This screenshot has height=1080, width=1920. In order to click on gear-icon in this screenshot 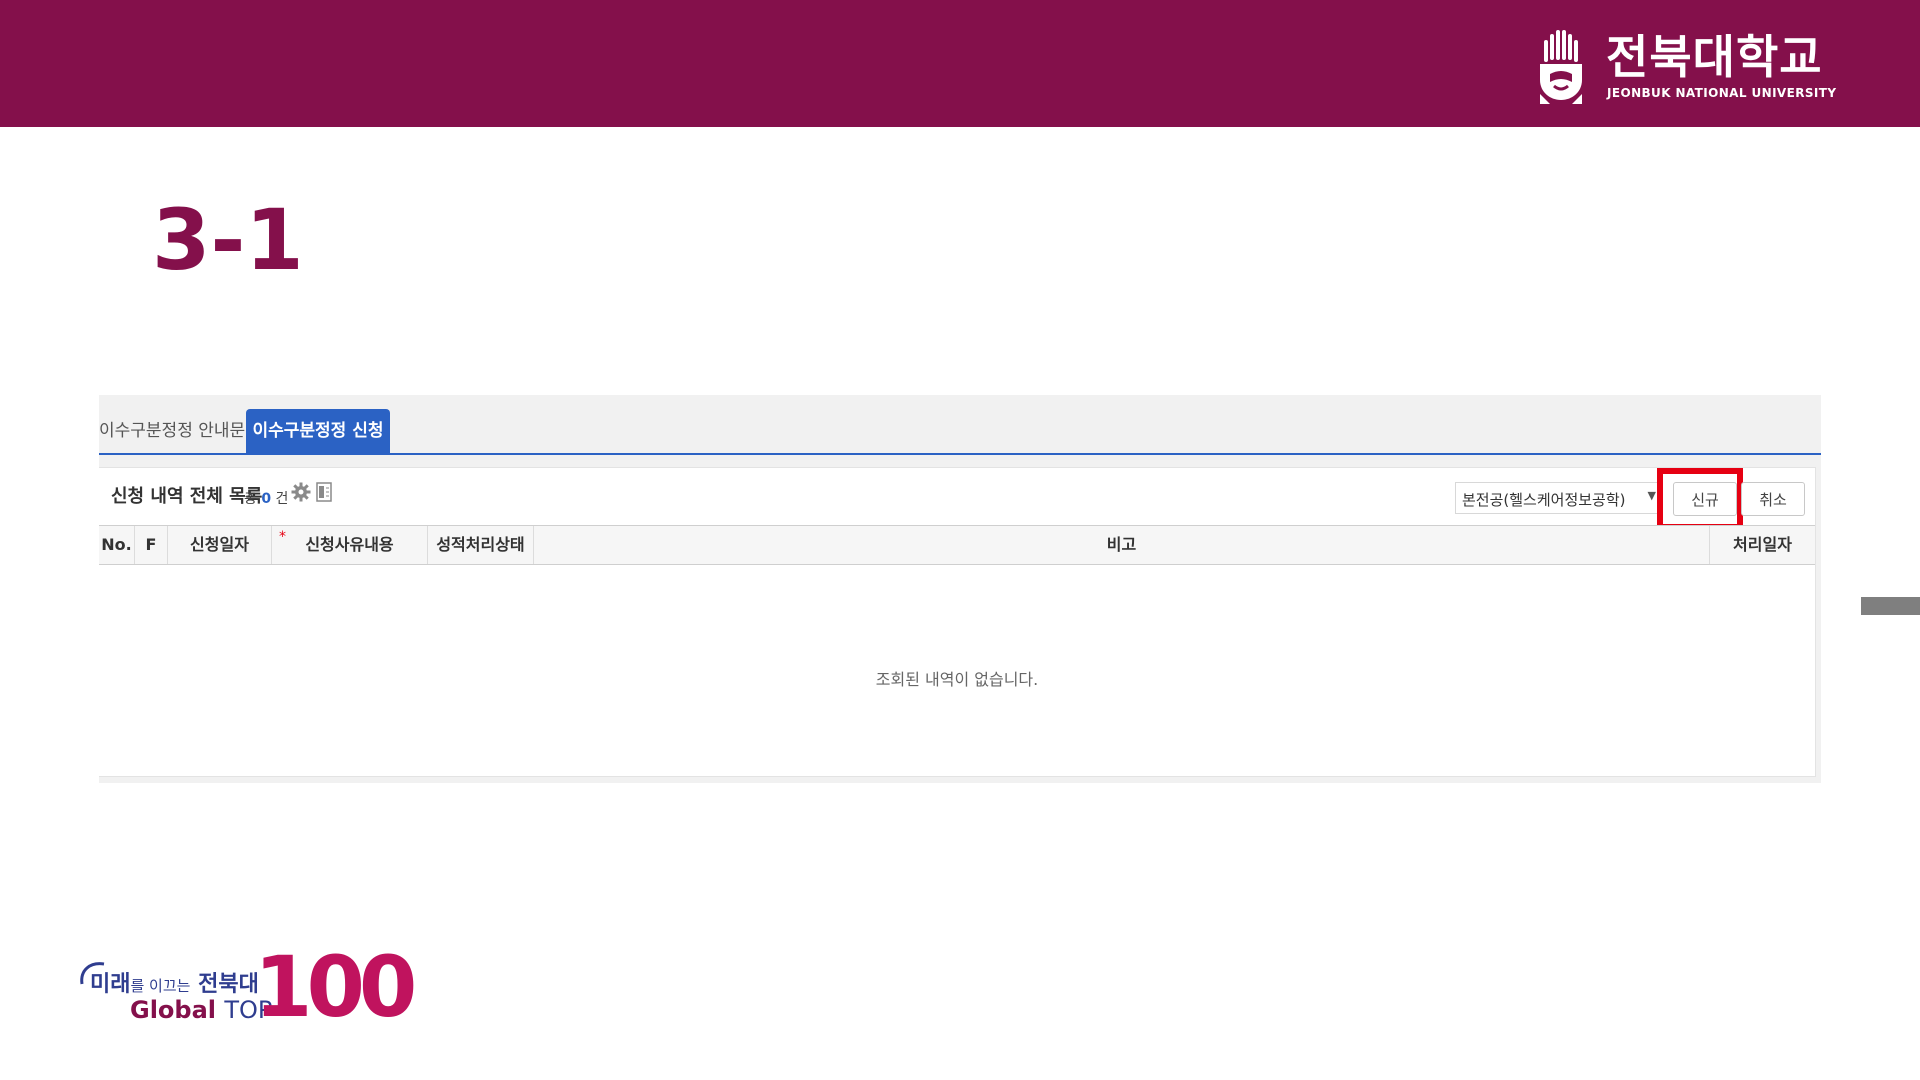, I will do `click(301, 492)`.